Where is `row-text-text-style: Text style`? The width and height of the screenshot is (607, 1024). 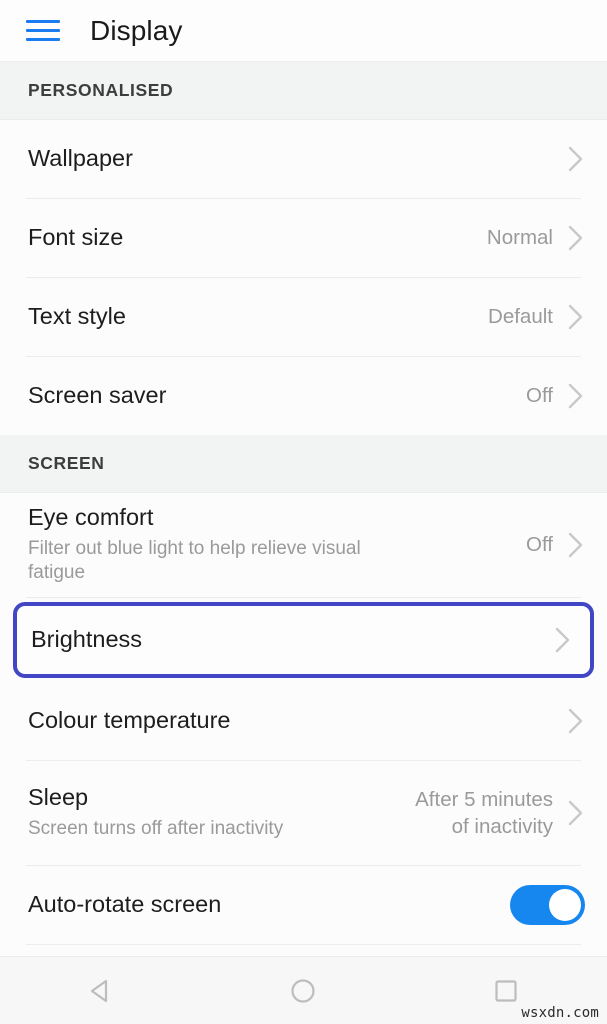
row-text-text-style: Text style is located at coordinates (258, 317).